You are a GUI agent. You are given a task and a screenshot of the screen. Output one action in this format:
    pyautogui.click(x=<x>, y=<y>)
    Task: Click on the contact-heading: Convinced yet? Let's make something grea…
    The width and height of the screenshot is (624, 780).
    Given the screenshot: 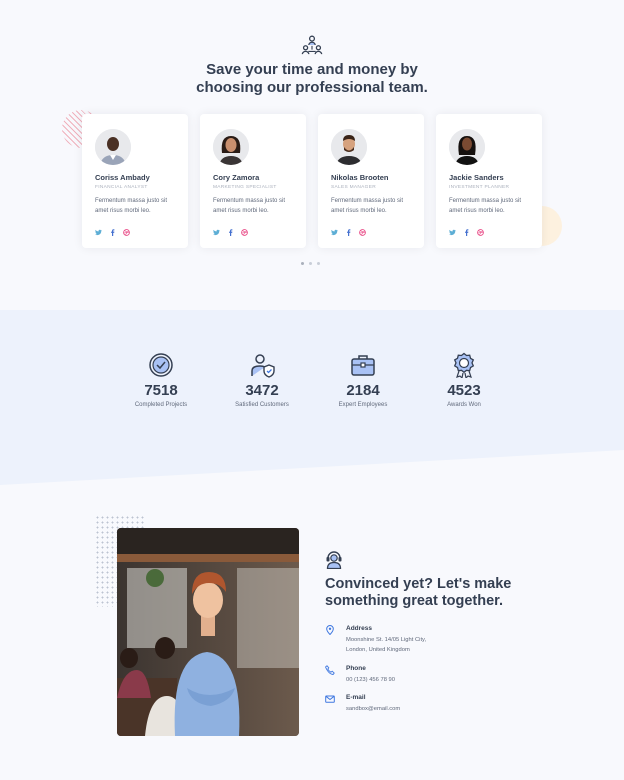 What is the action you would take?
    pyautogui.click(x=440, y=593)
    